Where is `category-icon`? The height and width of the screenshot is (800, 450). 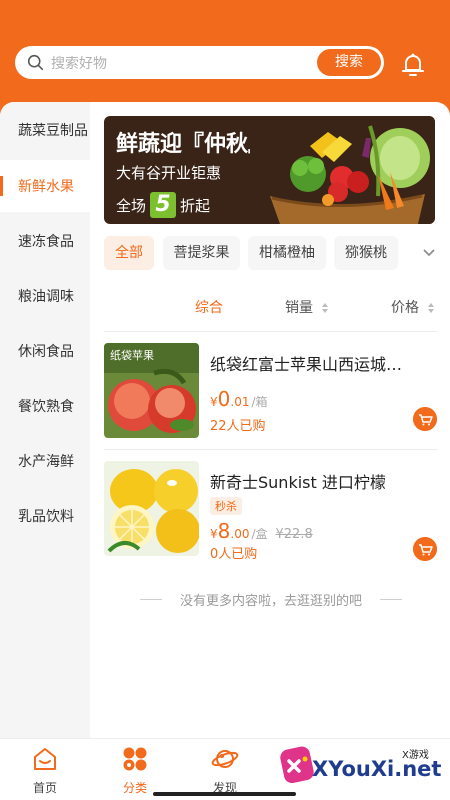 category-icon is located at coordinates (135, 759).